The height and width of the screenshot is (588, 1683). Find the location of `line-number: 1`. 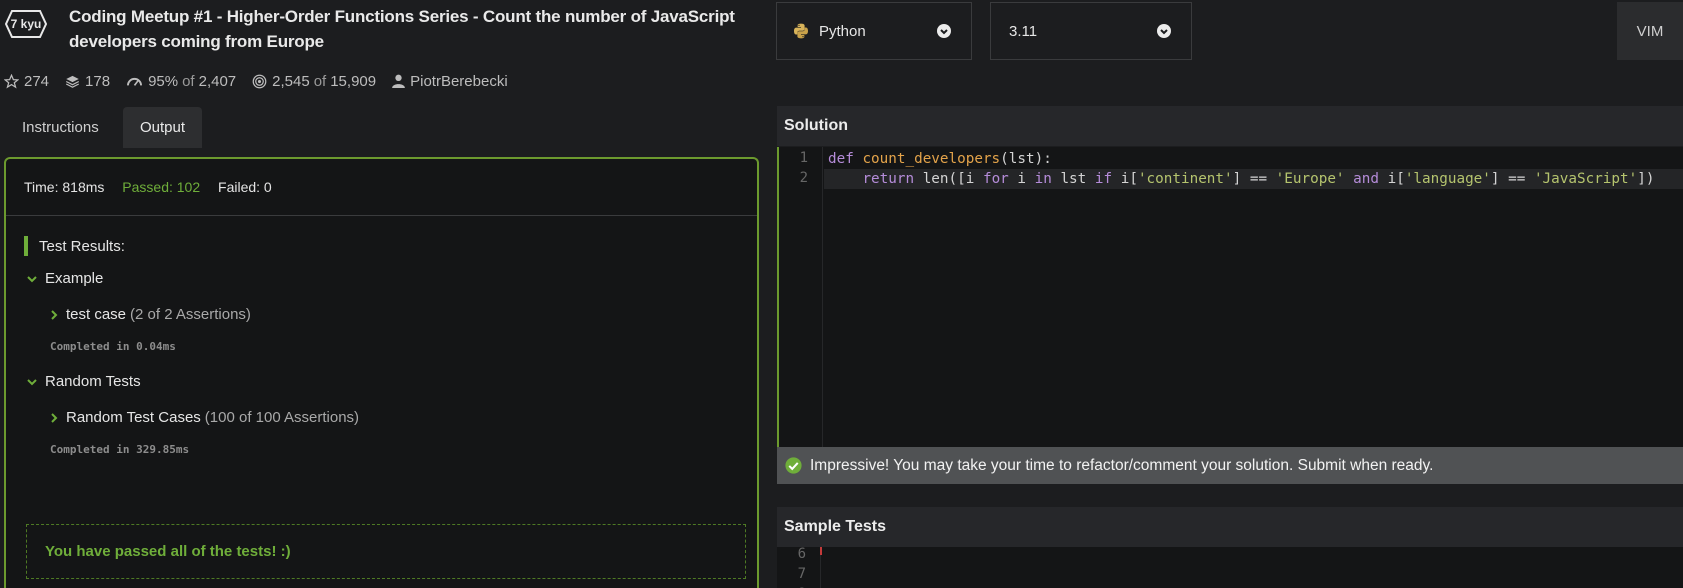

line-number: 1 is located at coordinates (803, 158).